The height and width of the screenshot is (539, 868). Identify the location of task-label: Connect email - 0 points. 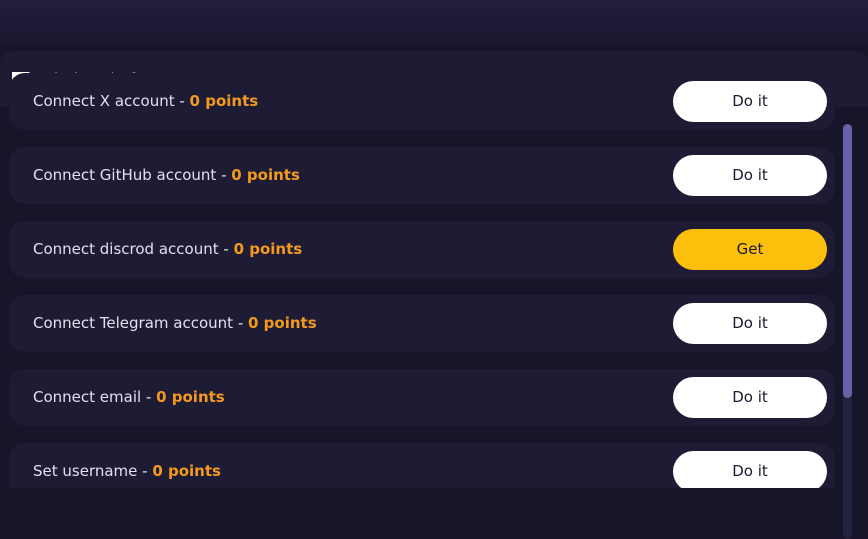
(129, 397).